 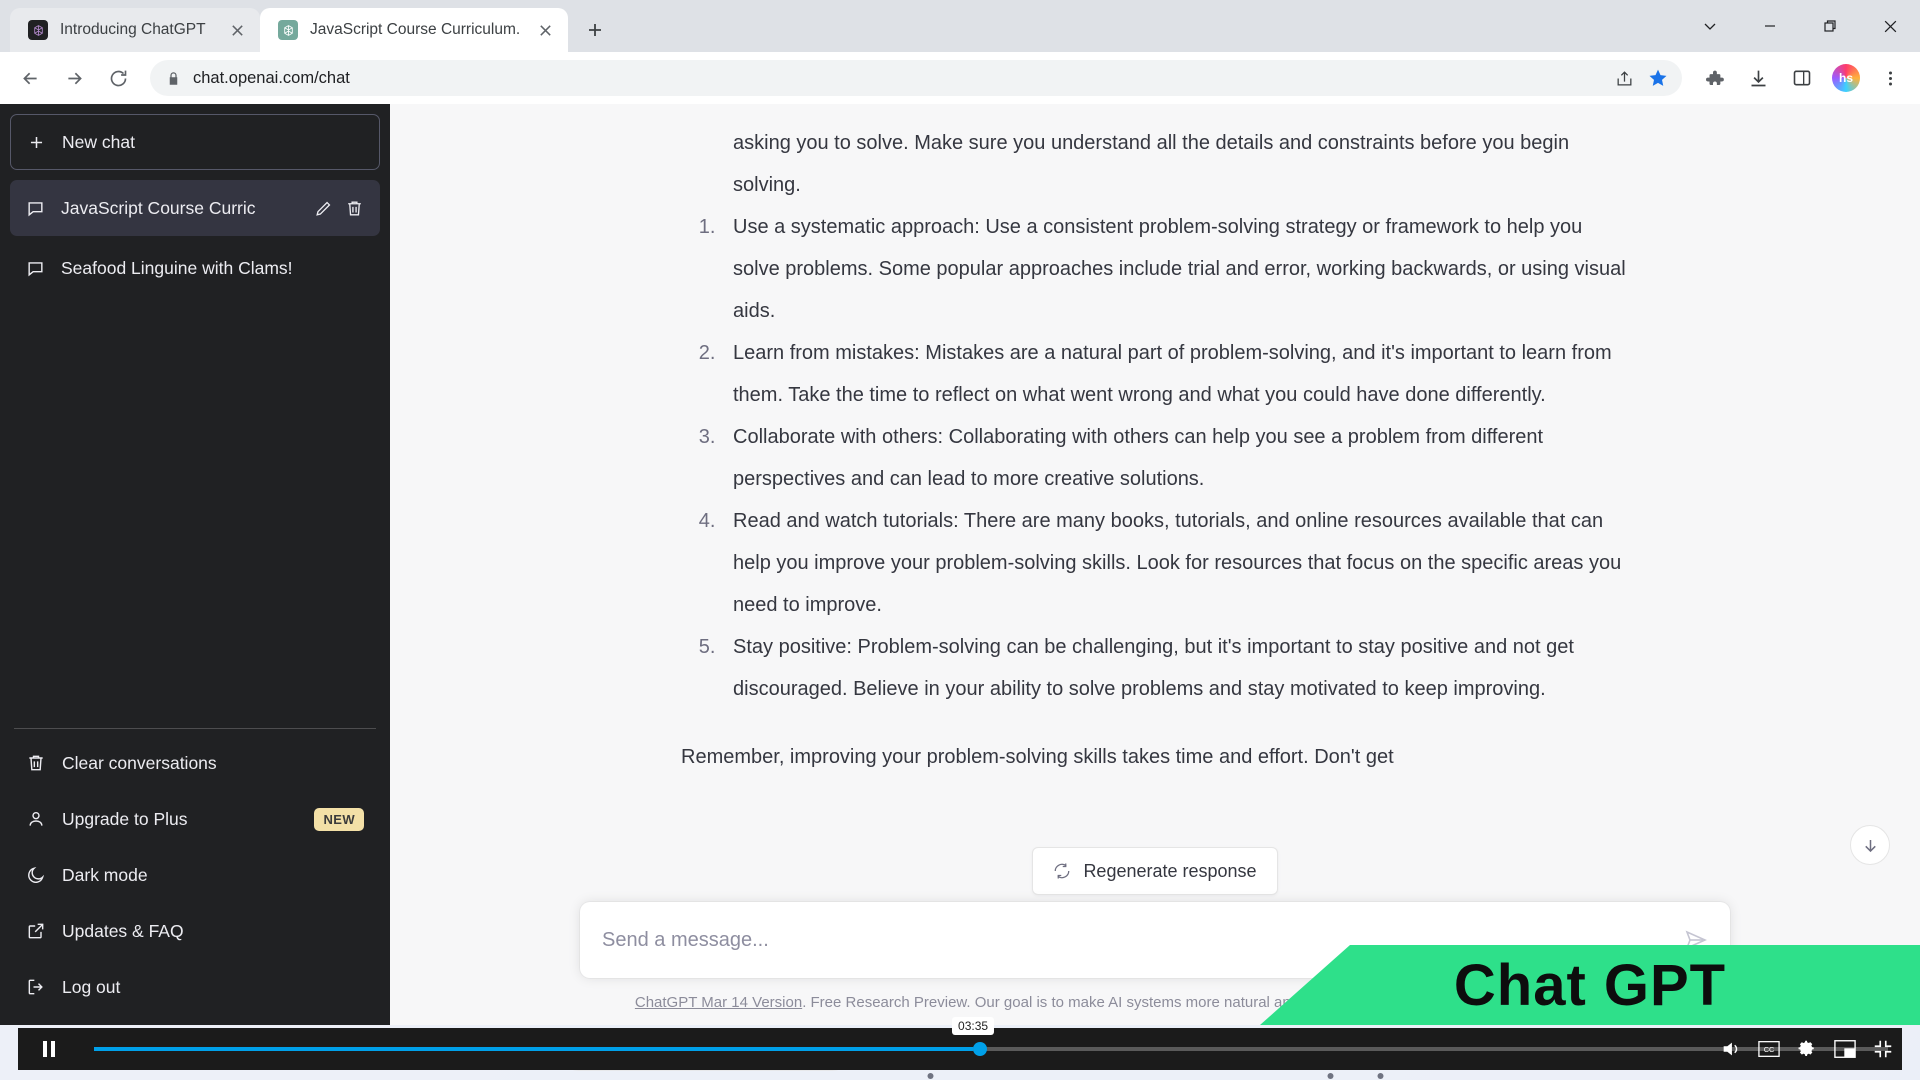 I want to click on firefox-icon, so click(x=1081, y=1053).